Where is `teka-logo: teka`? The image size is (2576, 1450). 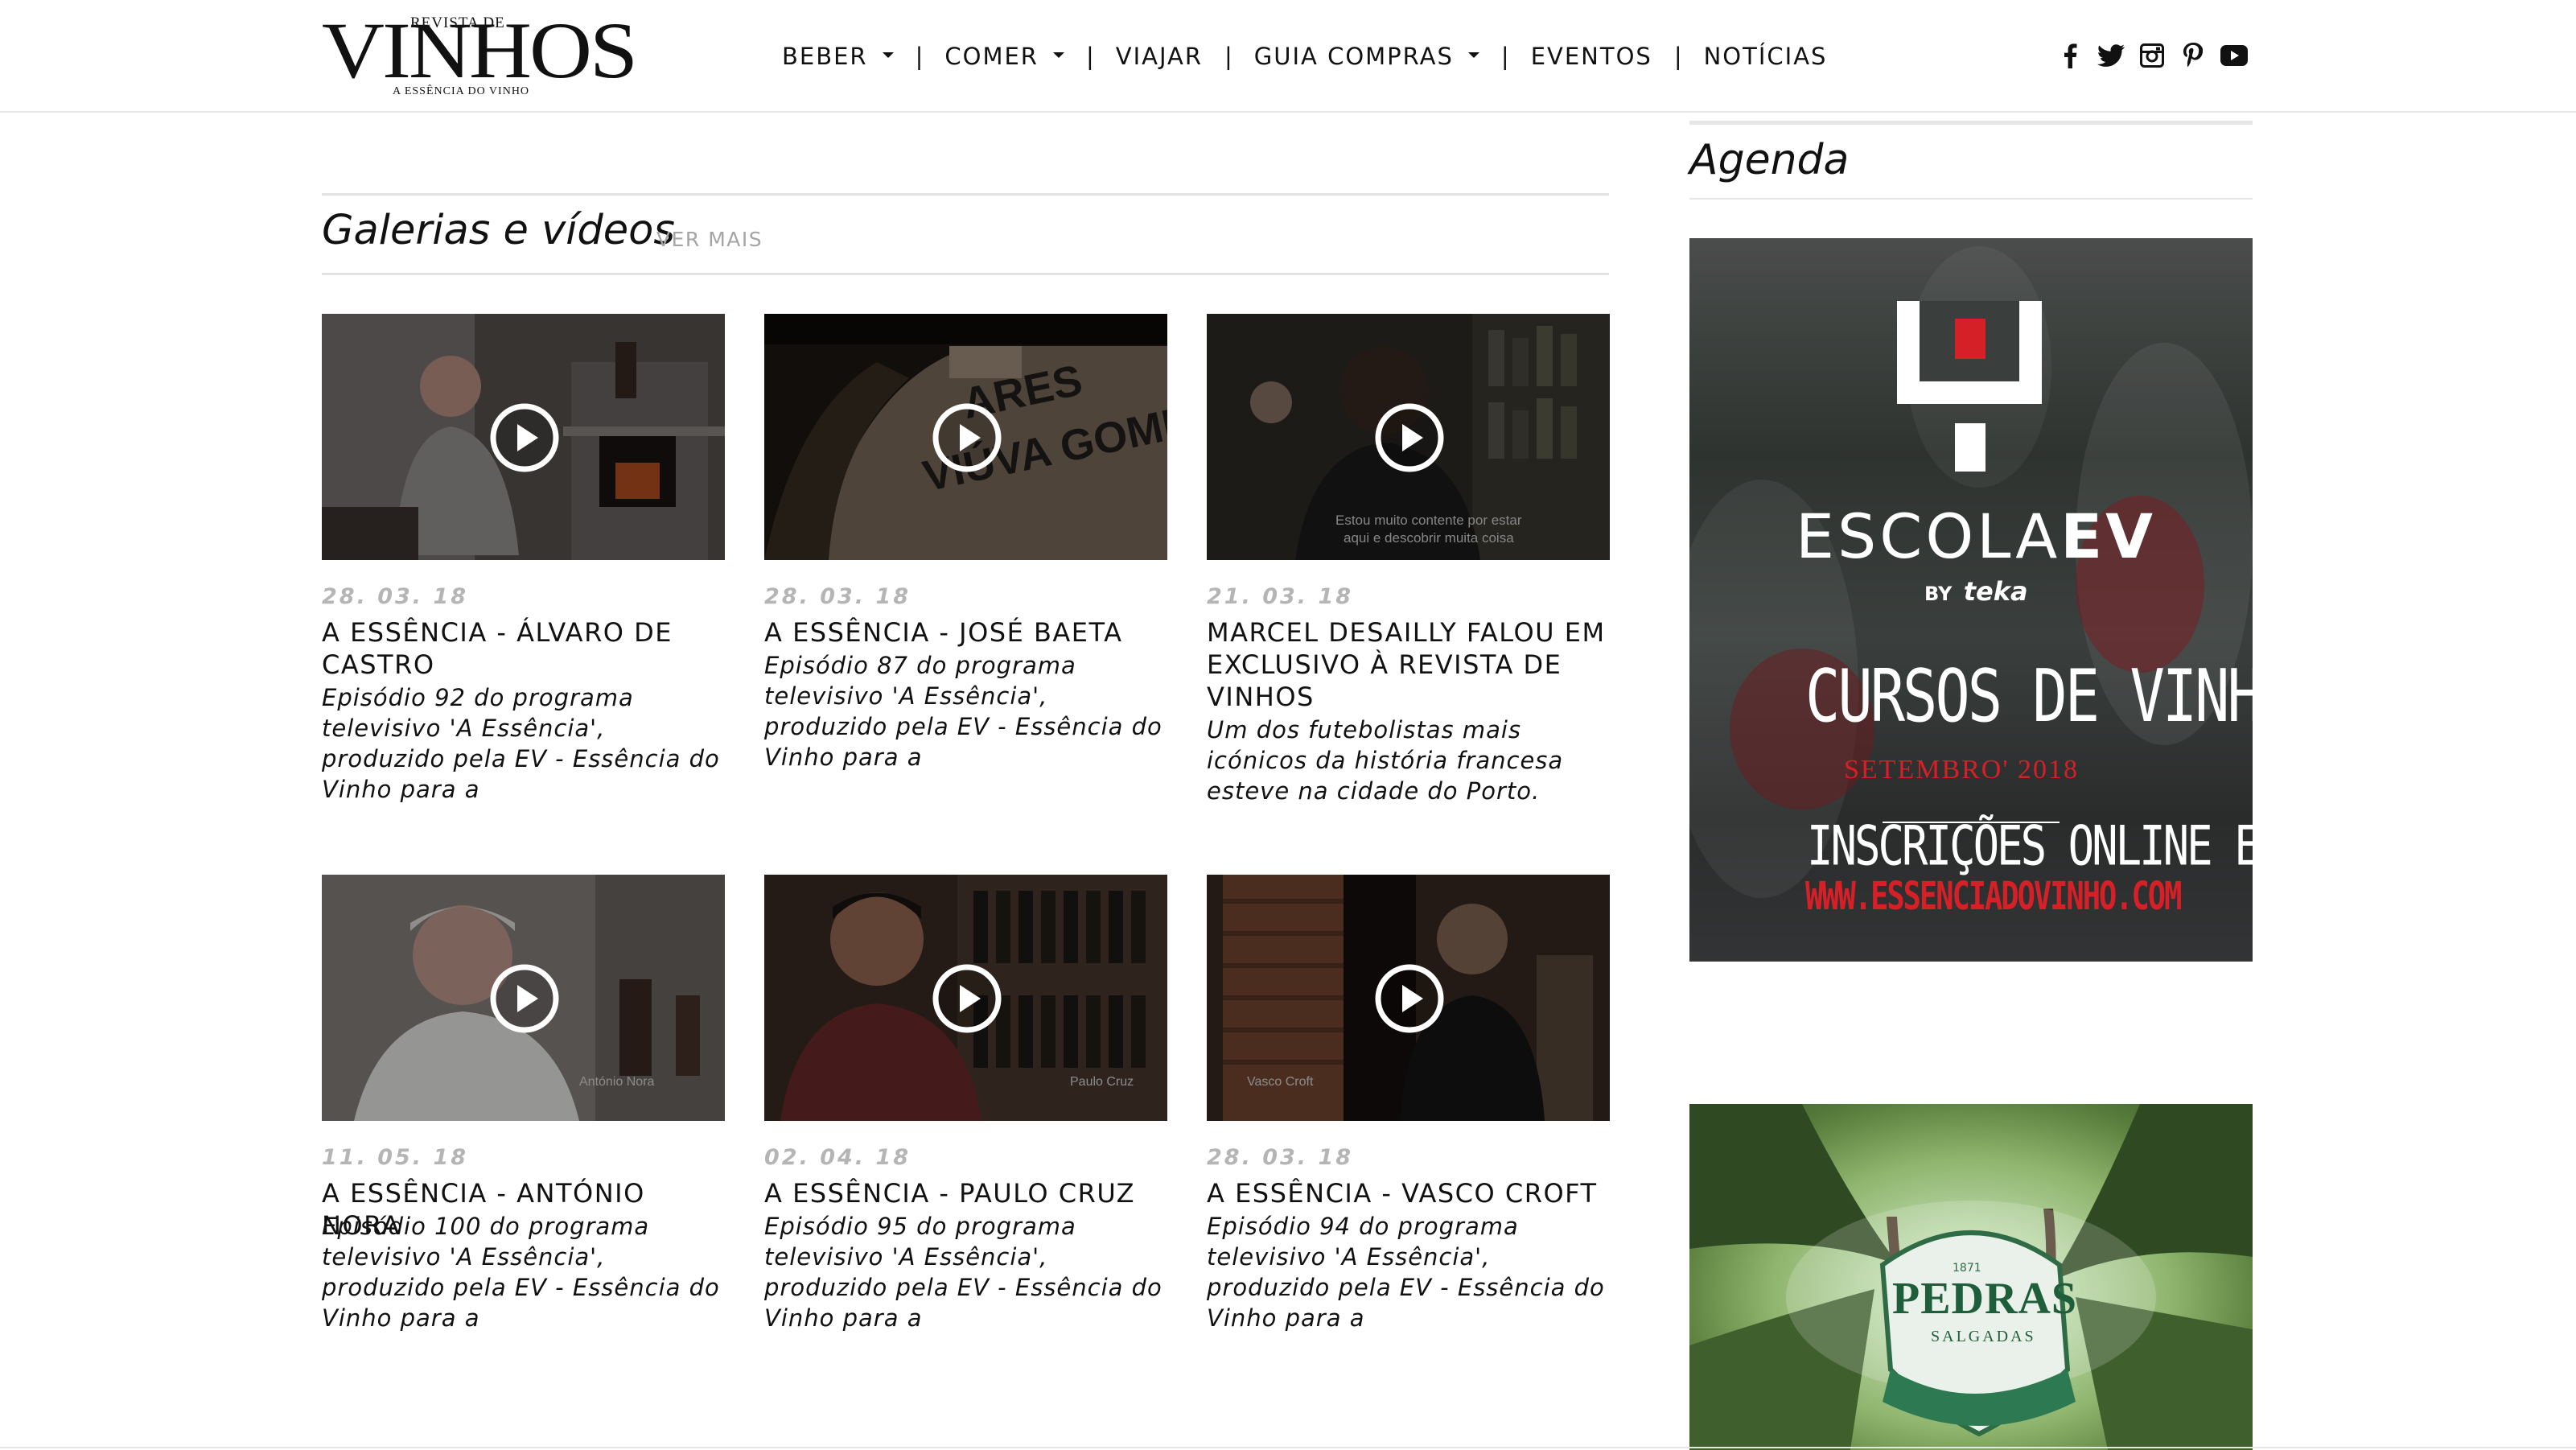
teka-logo: teka is located at coordinates (1995, 591).